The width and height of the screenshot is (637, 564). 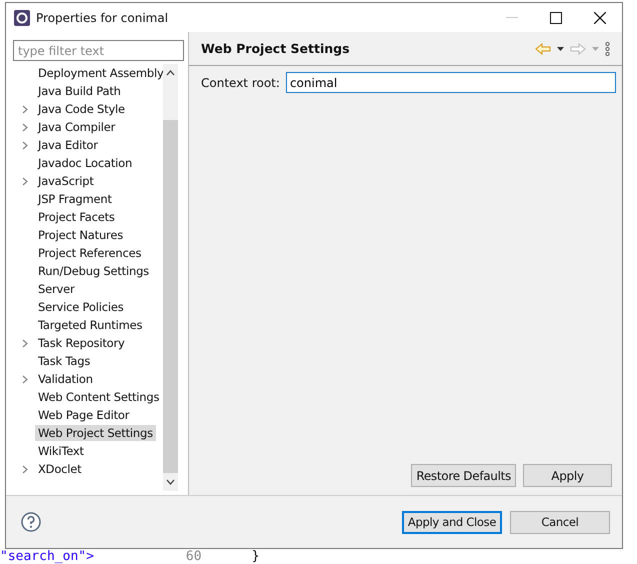 I want to click on line-number: 60, so click(x=194, y=556).